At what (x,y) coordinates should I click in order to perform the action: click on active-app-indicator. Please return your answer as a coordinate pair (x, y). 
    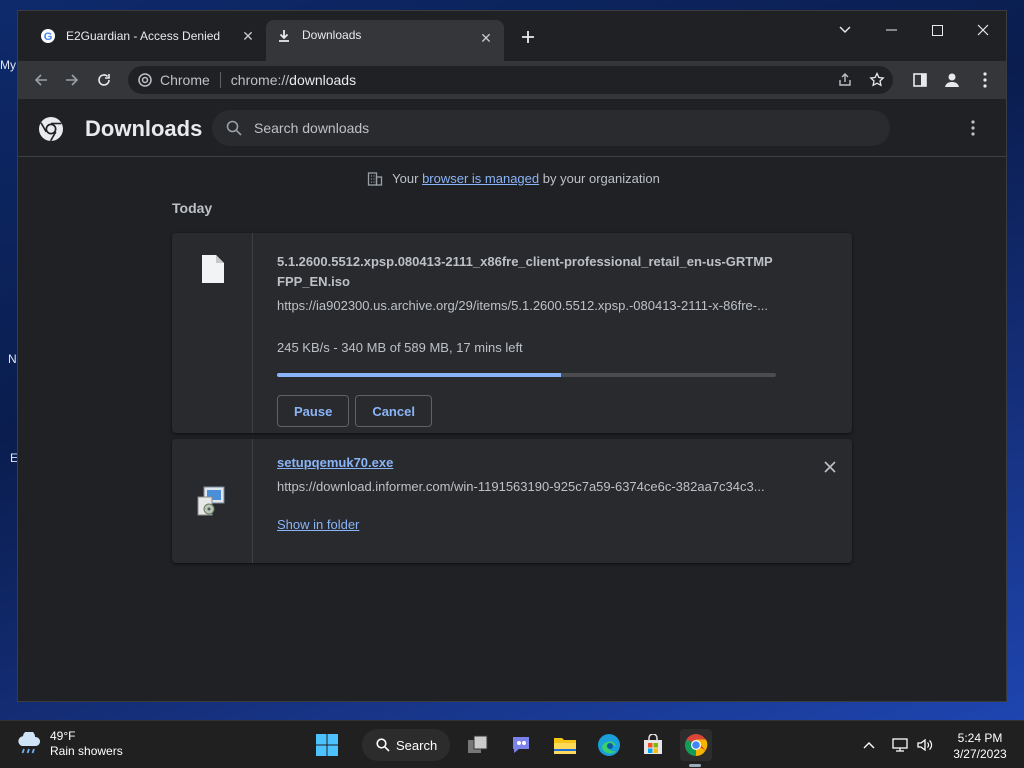
    Looking at the image, I should click on (695, 765).